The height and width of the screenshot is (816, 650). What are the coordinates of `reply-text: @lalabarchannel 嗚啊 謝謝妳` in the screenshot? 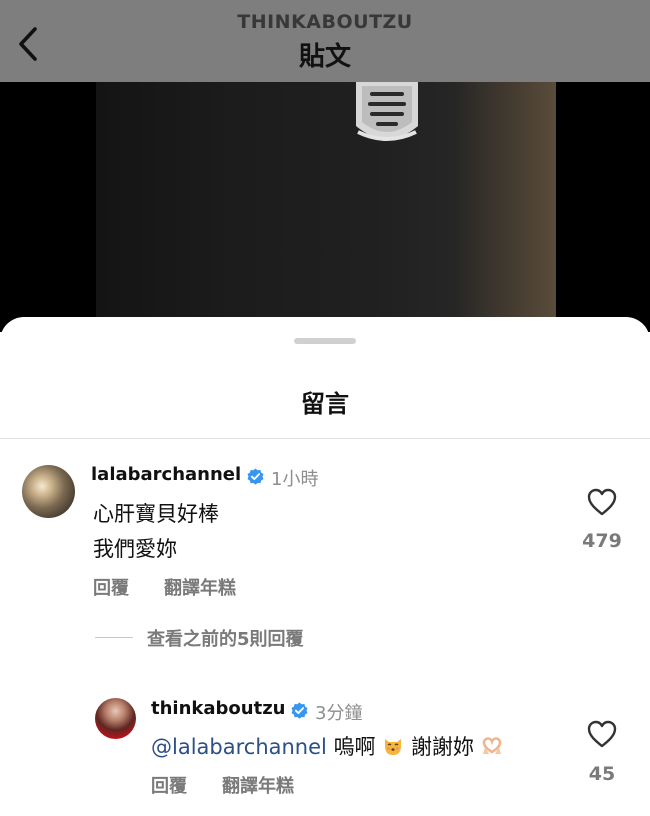 It's located at (327, 746).